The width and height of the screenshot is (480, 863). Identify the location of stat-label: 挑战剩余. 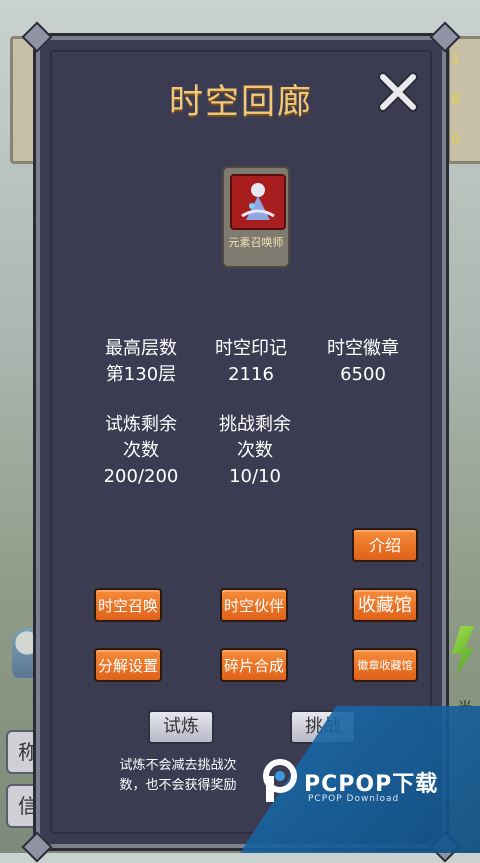
(255, 424).